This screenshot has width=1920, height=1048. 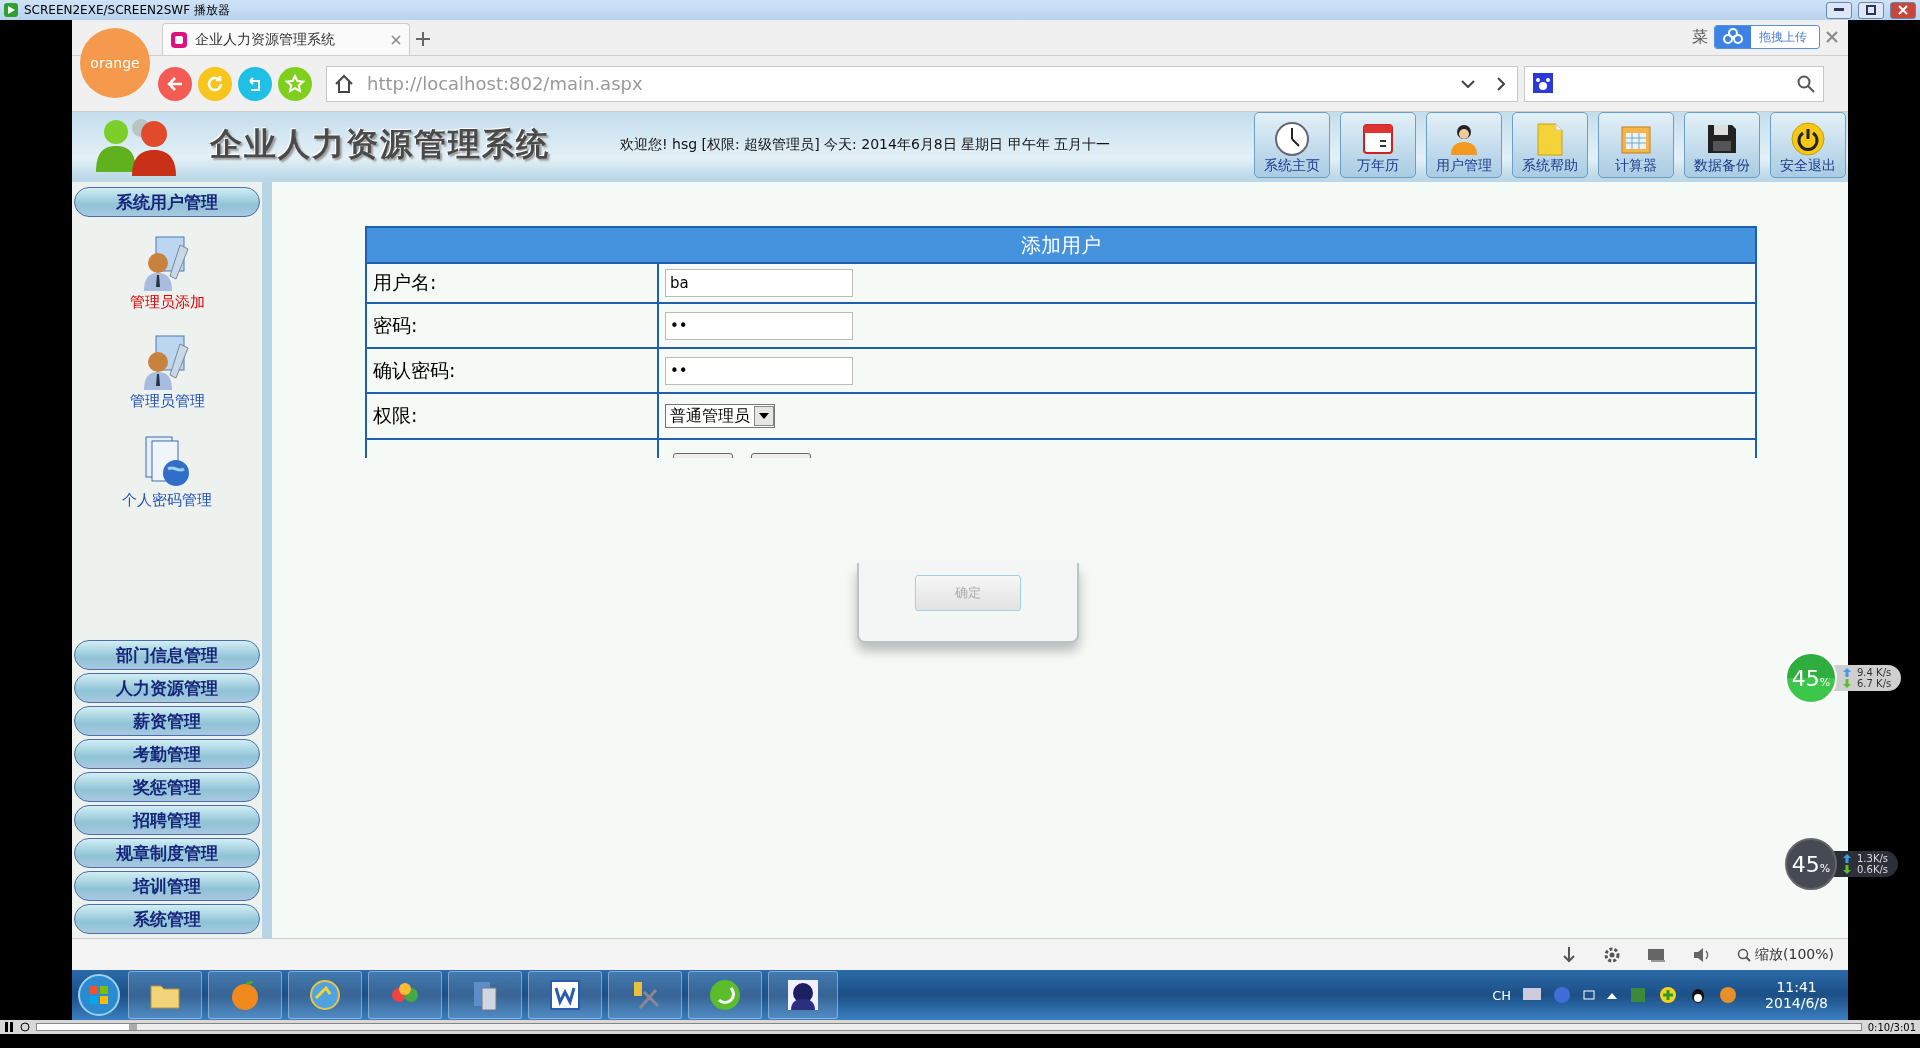 I want to click on new-tab-icon, so click(x=423, y=39).